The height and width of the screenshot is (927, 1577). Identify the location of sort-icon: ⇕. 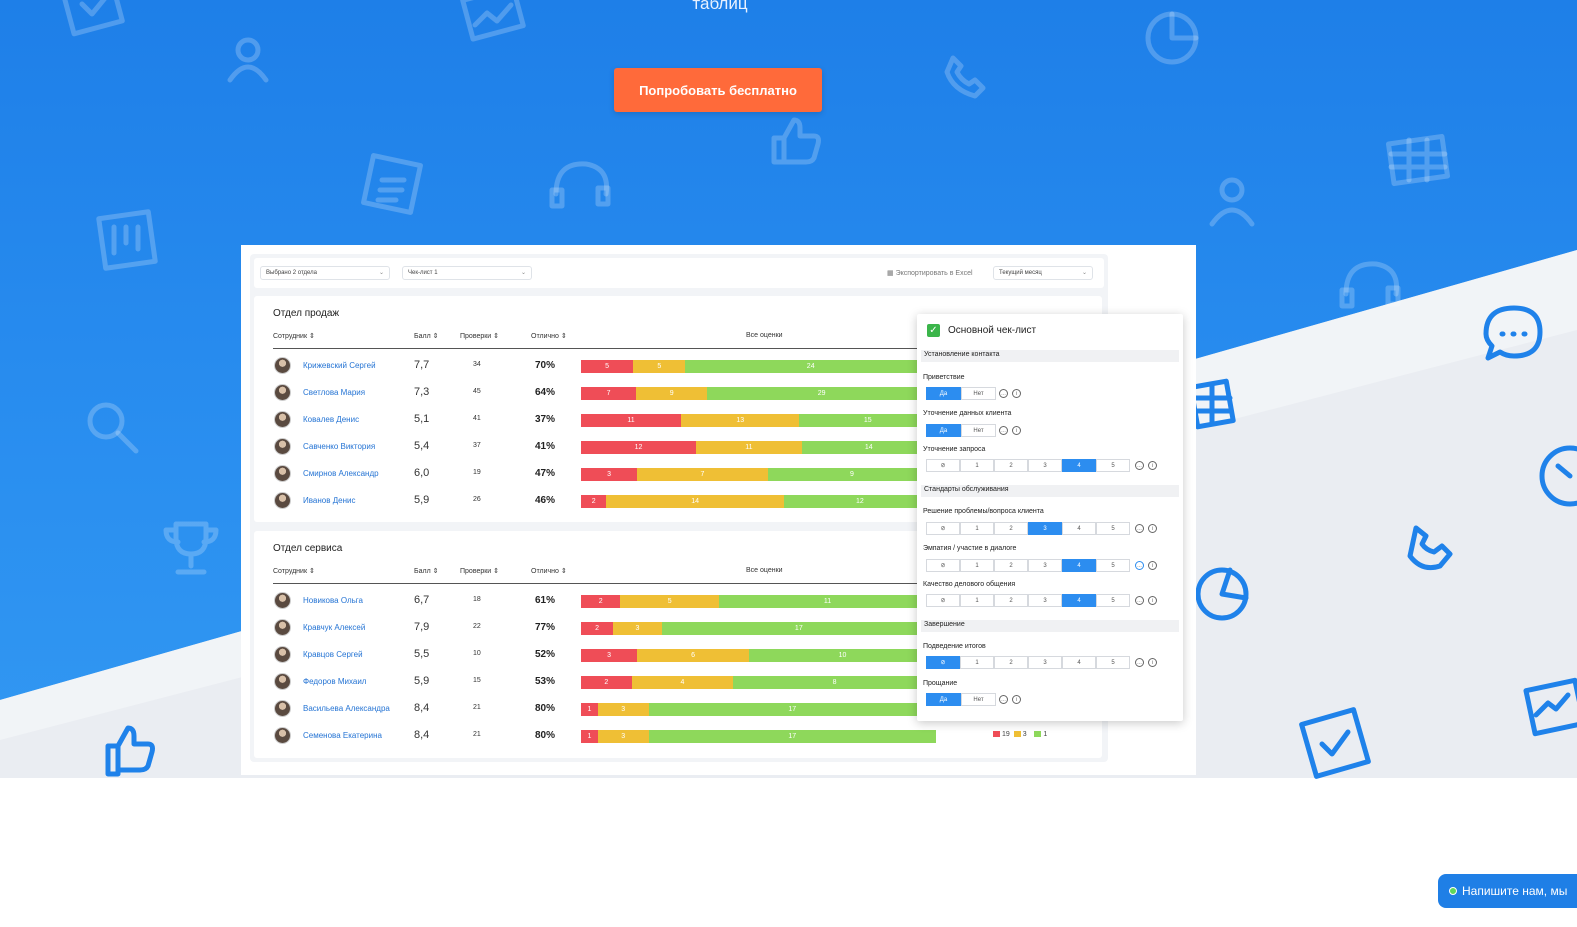
(434, 571).